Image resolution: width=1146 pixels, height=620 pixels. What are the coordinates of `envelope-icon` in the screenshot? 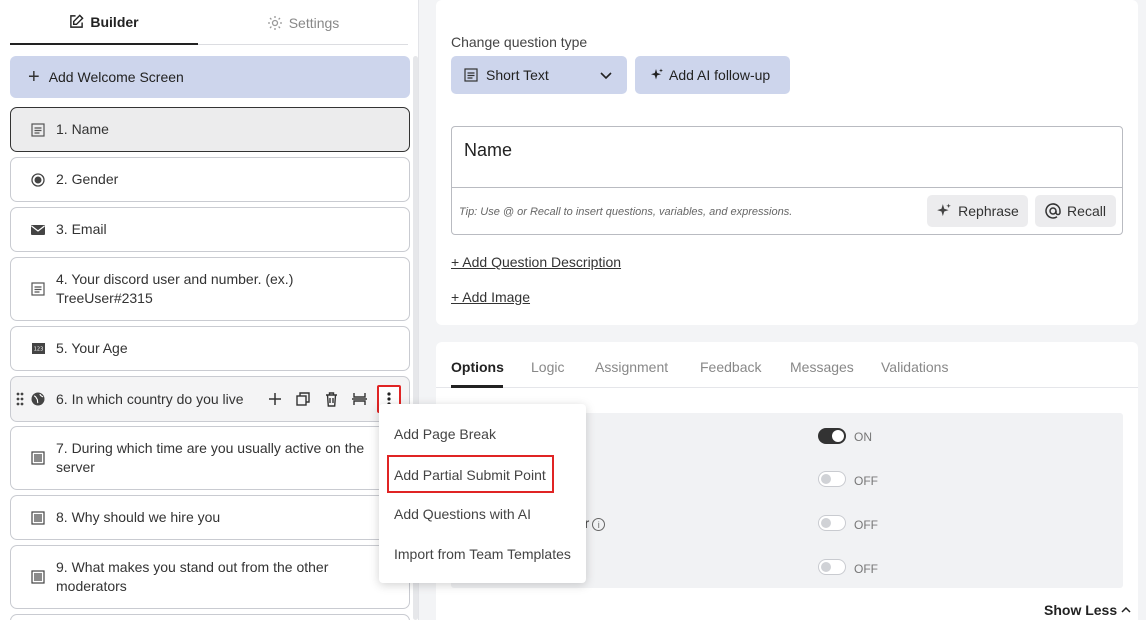 It's located at (38, 230).